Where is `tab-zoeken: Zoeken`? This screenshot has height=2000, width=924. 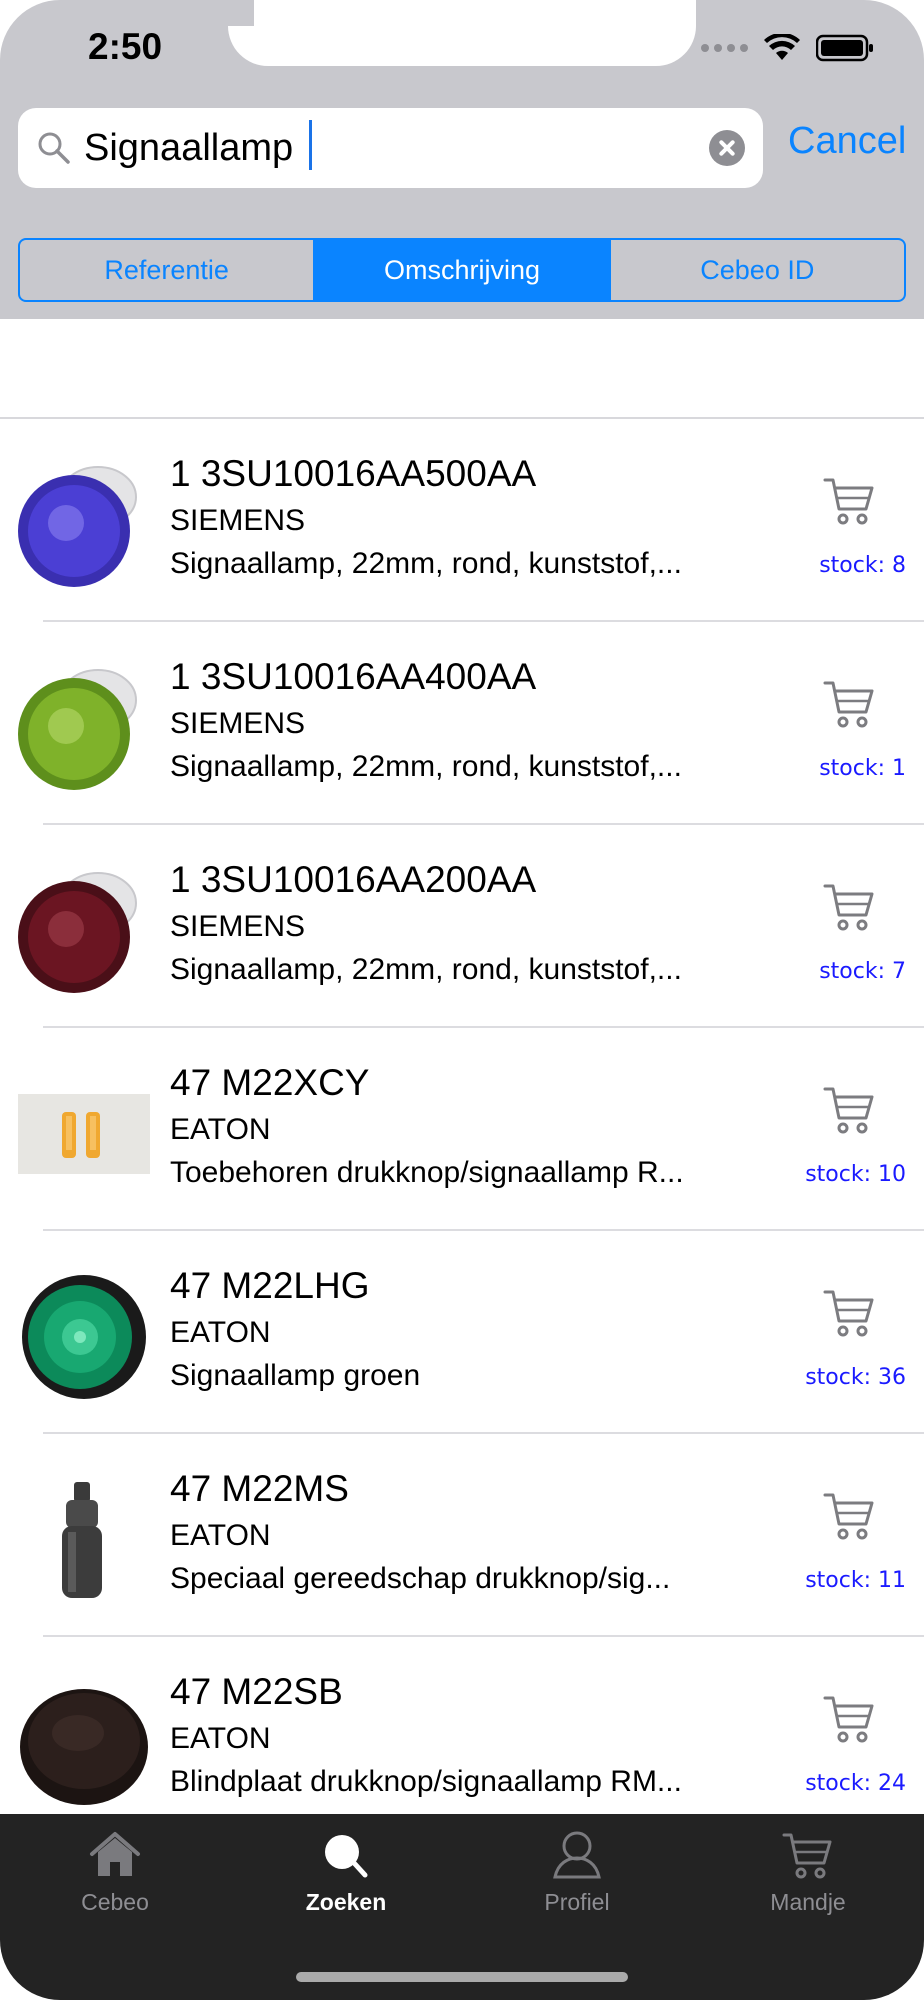 tab-zoeken: Zoeken is located at coordinates (346, 1873).